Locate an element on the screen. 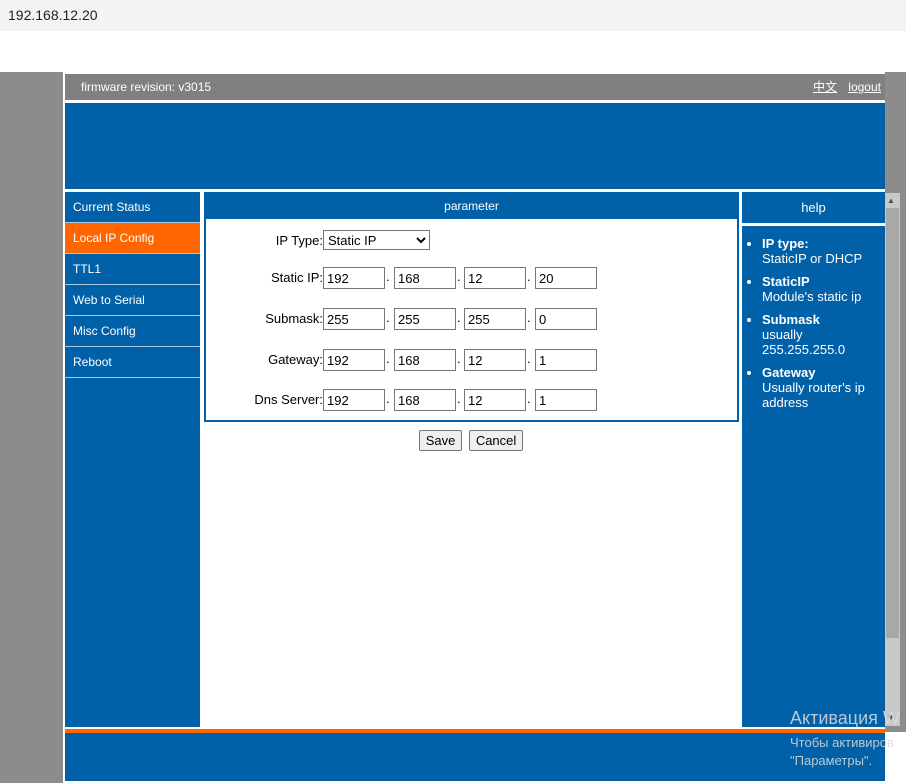 The image size is (906, 783). scrollbar: ▲ ▼ is located at coordinates (892, 459).